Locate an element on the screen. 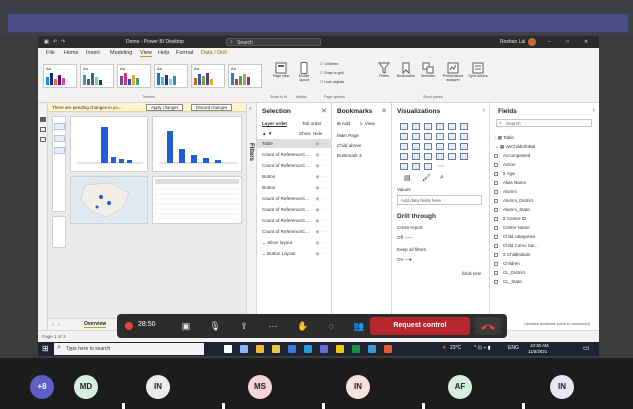  page-view-button: Page view is located at coordinates (281, 70).